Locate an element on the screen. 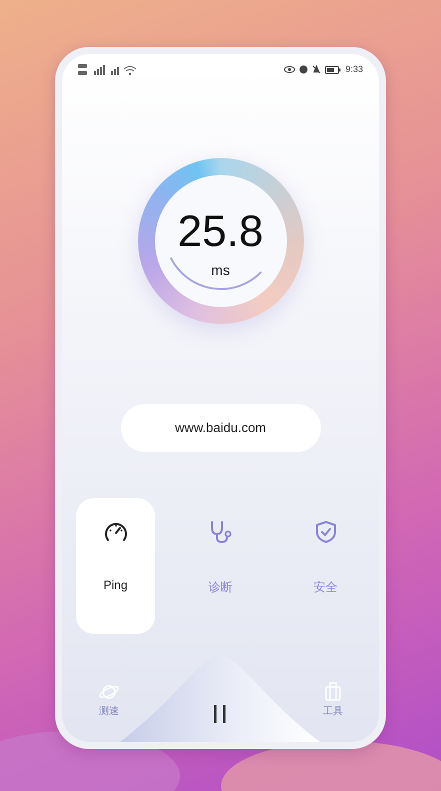 The image size is (441, 791). eye-icon is located at coordinates (290, 69).